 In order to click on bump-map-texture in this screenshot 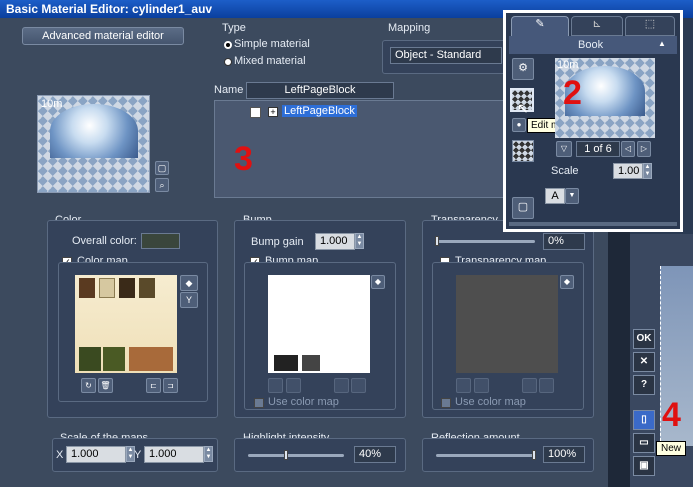, I will do `click(319, 324)`.